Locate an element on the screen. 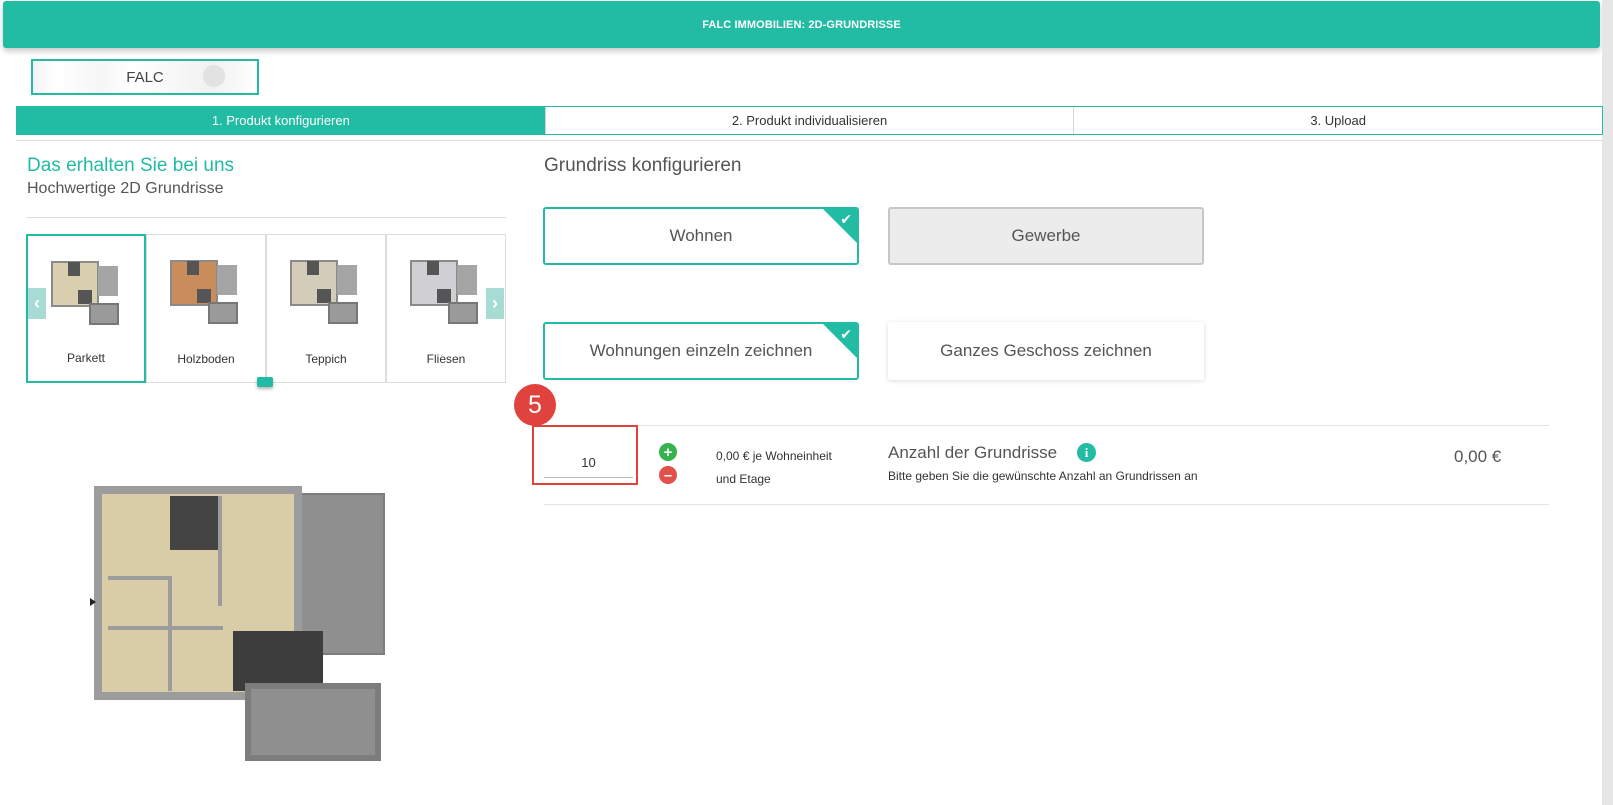 The height and width of the screenshot is (805, 1613). logo-text: FALC is located at coordinates (145, 77).